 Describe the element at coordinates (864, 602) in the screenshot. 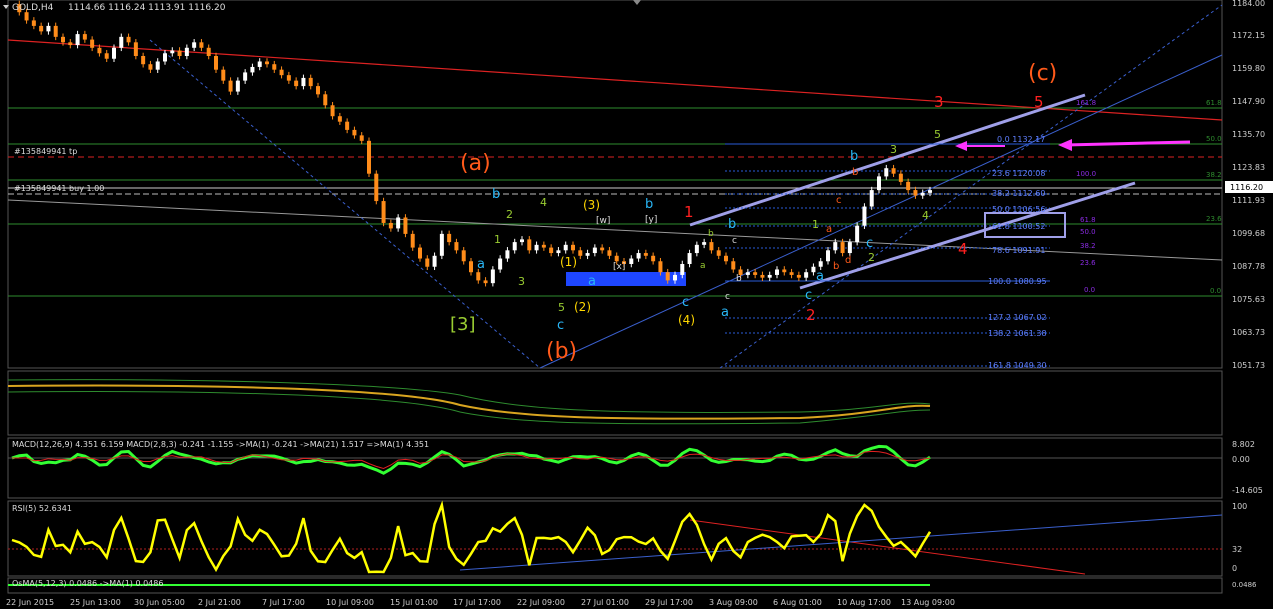

I see `time-tick: 10 Aug 17:00` at that location.